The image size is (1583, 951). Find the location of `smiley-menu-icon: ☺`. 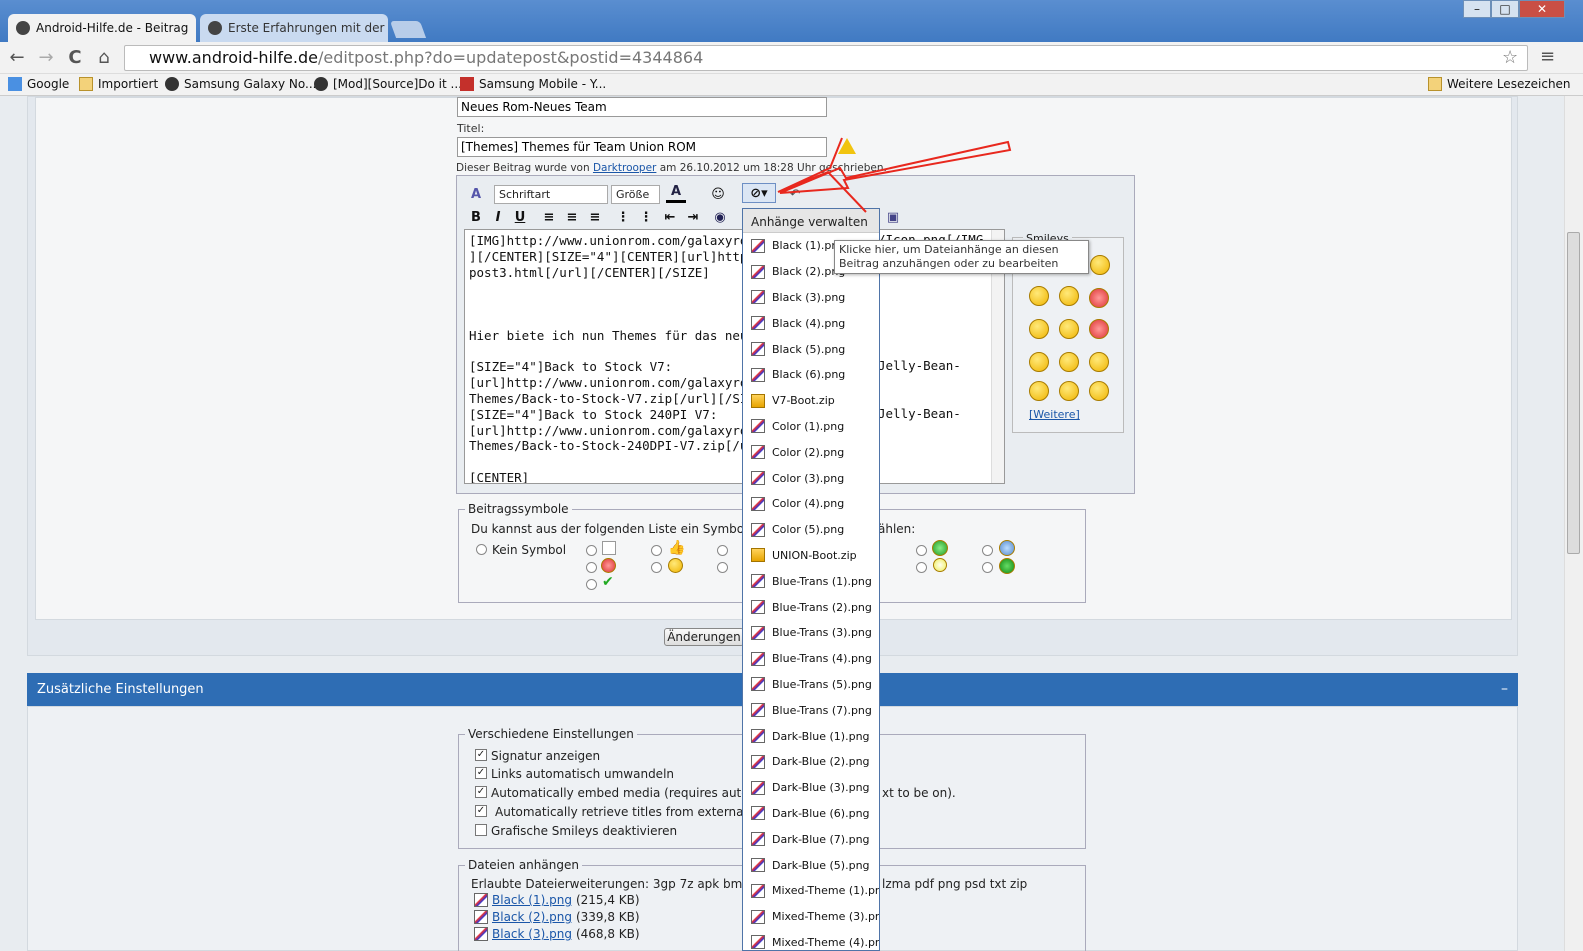

smiley-menu-icon: ☺ is located at coordinates (718, 194).